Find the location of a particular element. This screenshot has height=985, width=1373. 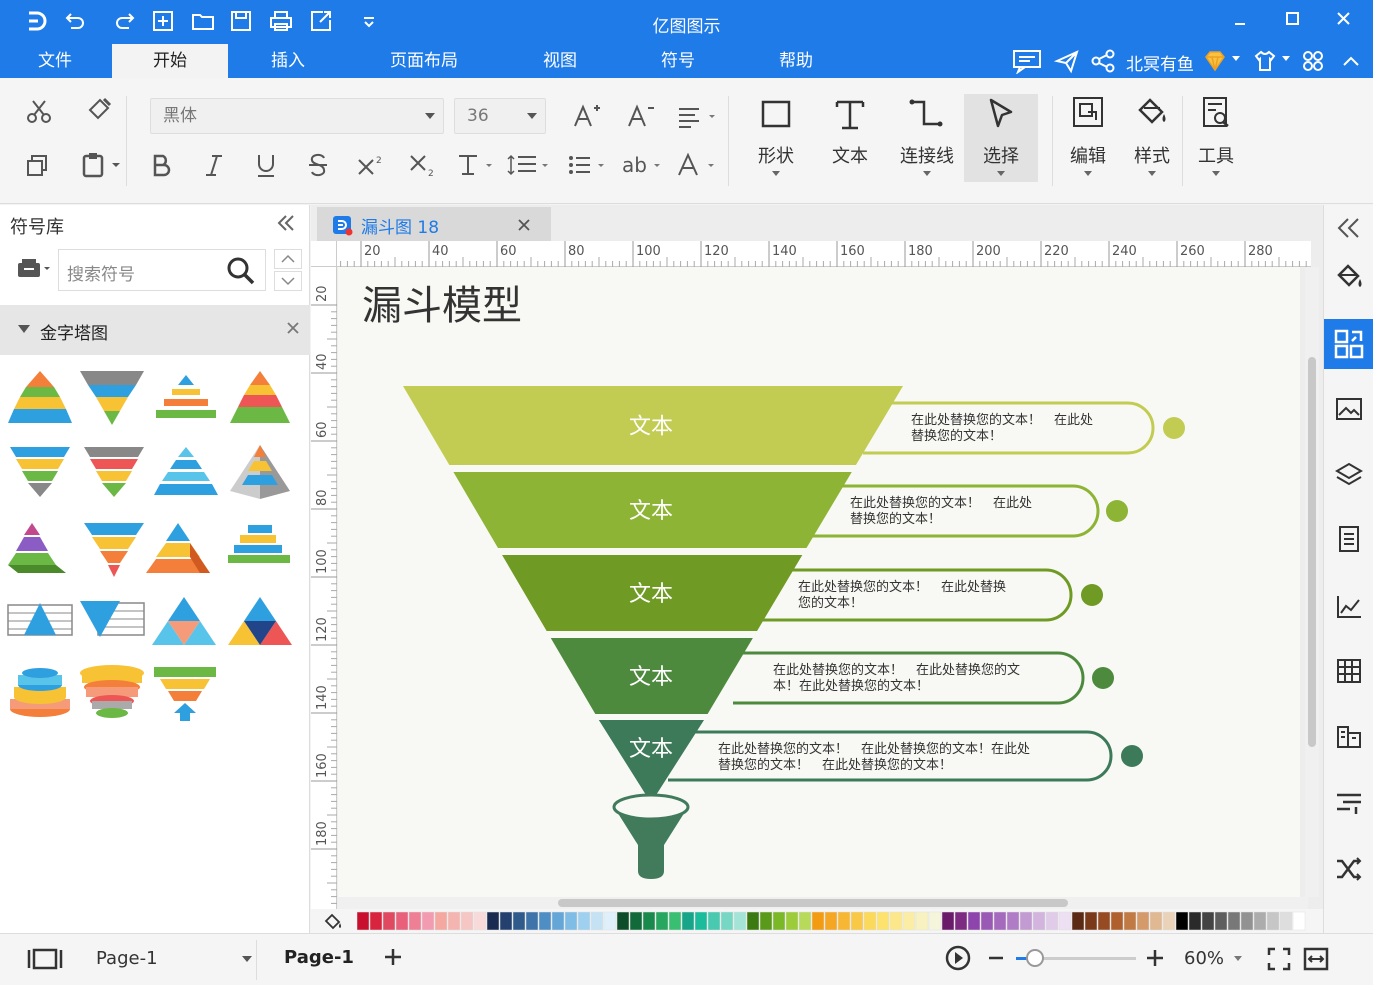

decrease-font-icon is located at coordinates (641, 116).